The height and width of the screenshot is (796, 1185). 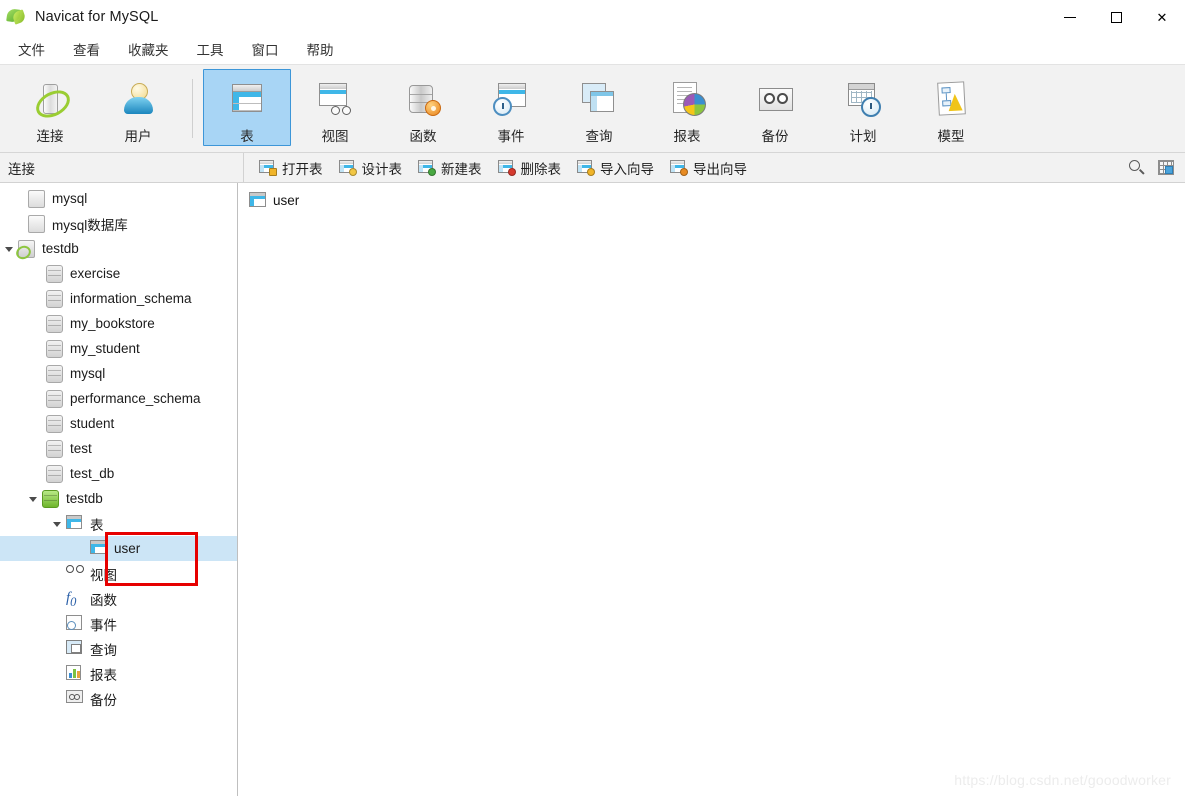 What do you see at coordinates (1166, 167) in the screenshot?
I see `grid-view-button` at bounding box center [1166, 167].